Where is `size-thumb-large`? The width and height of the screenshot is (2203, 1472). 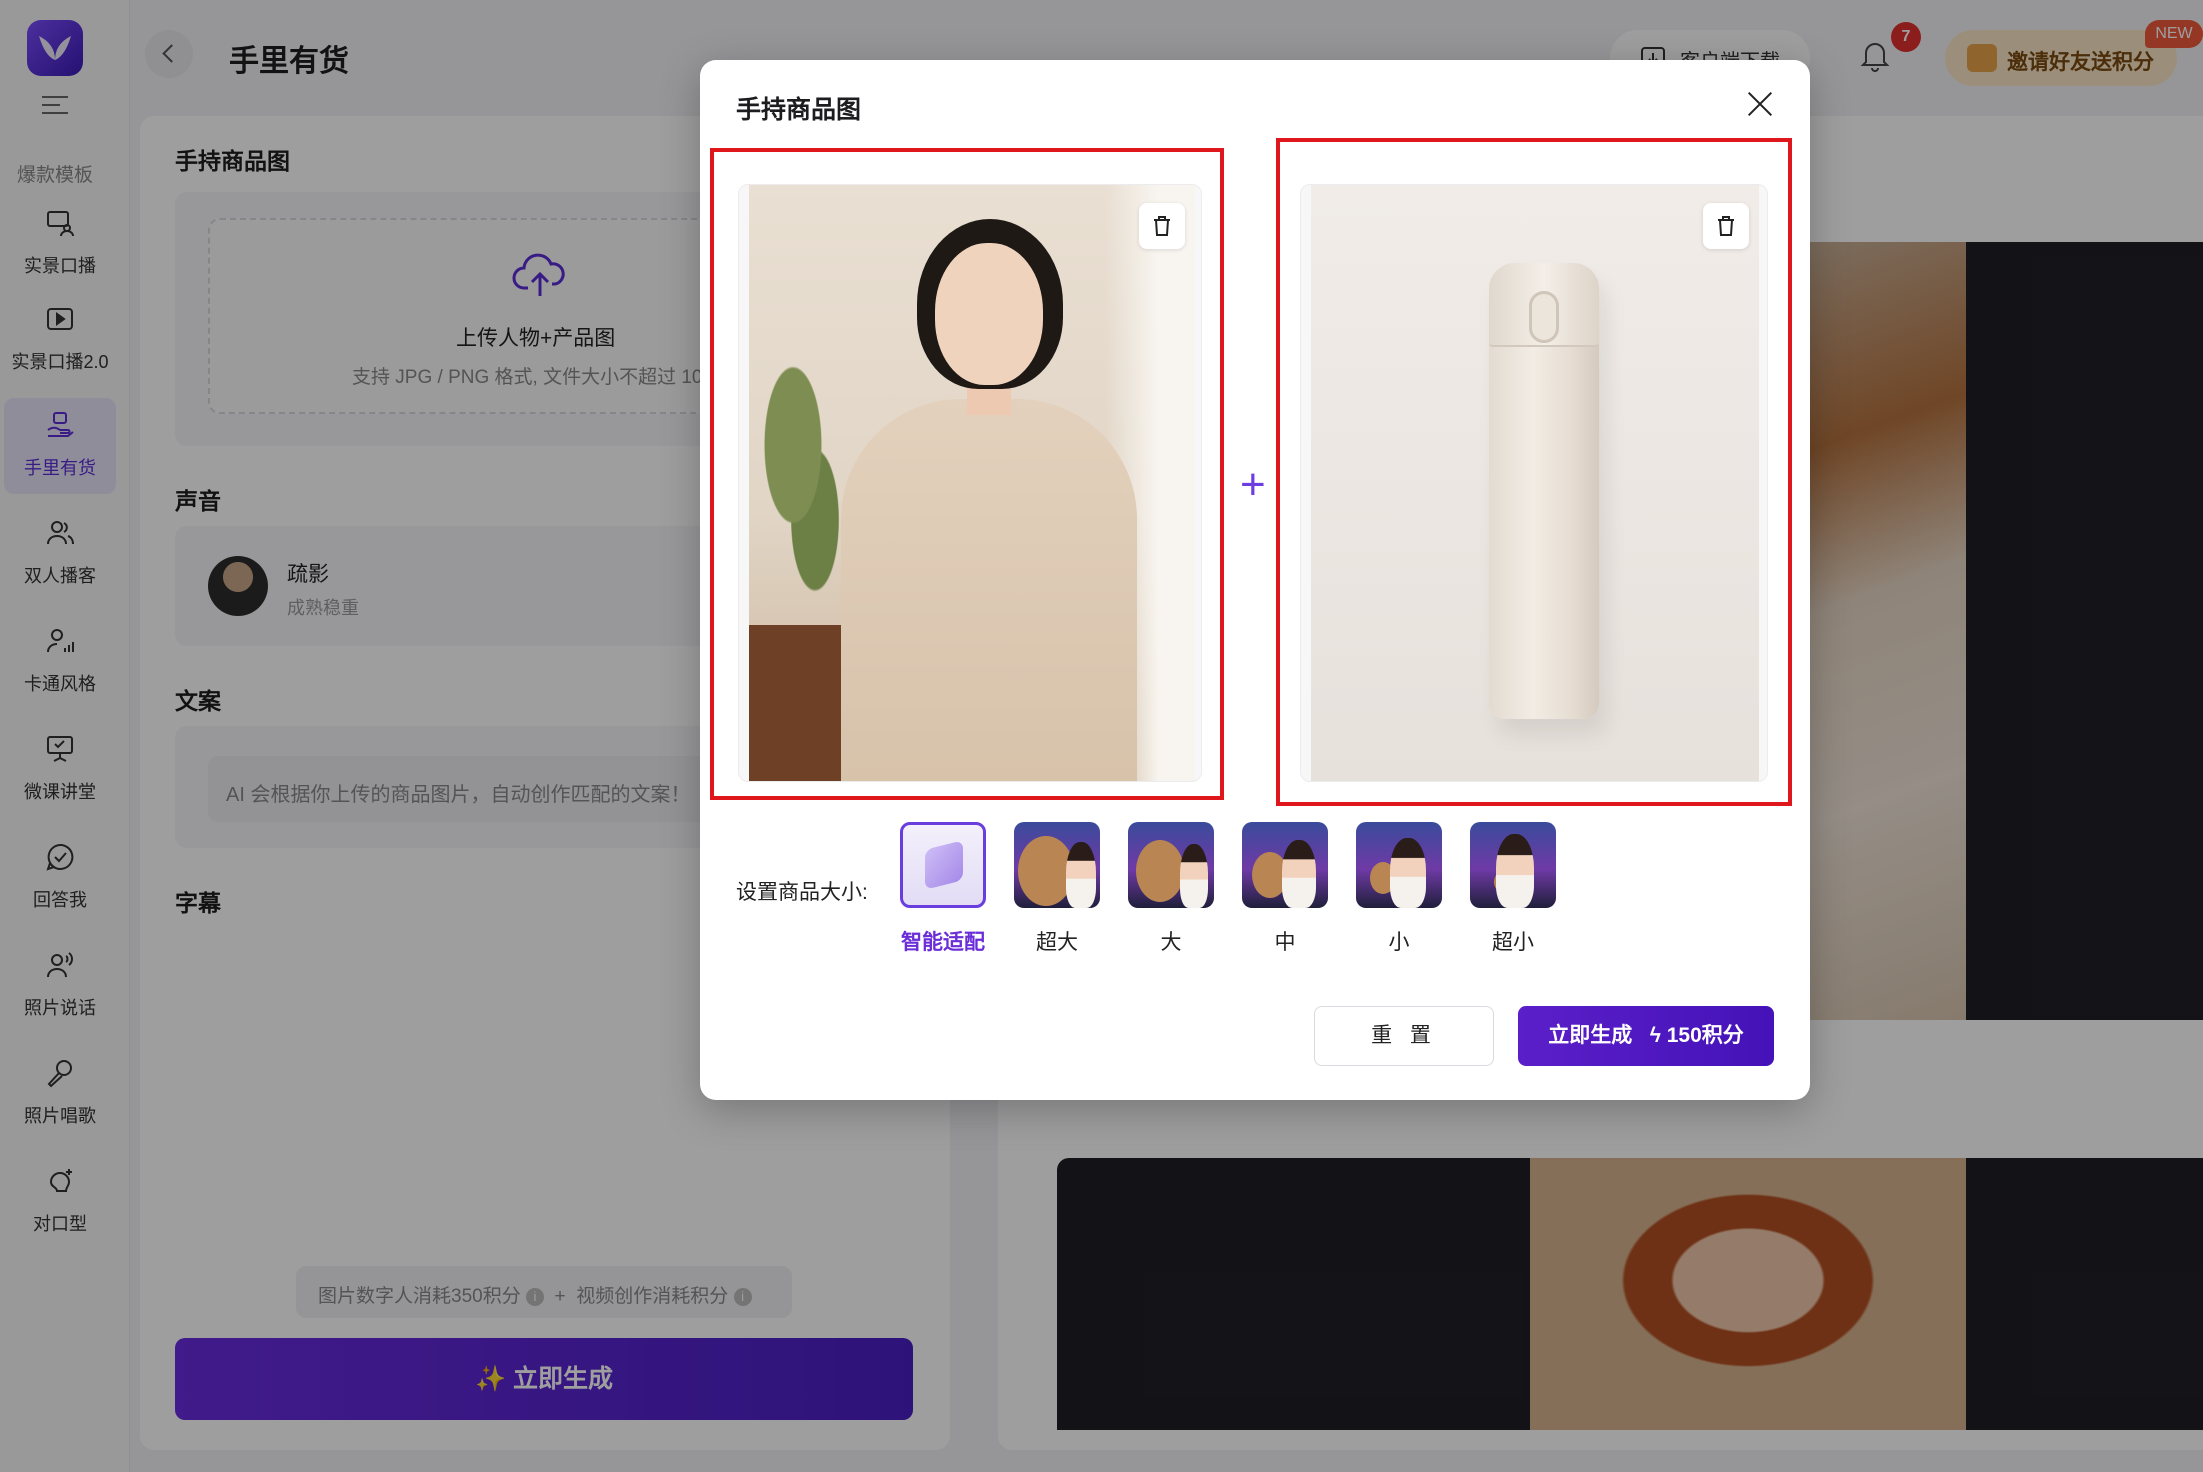
size-thumb-large is located at coordinates (1171, 865).